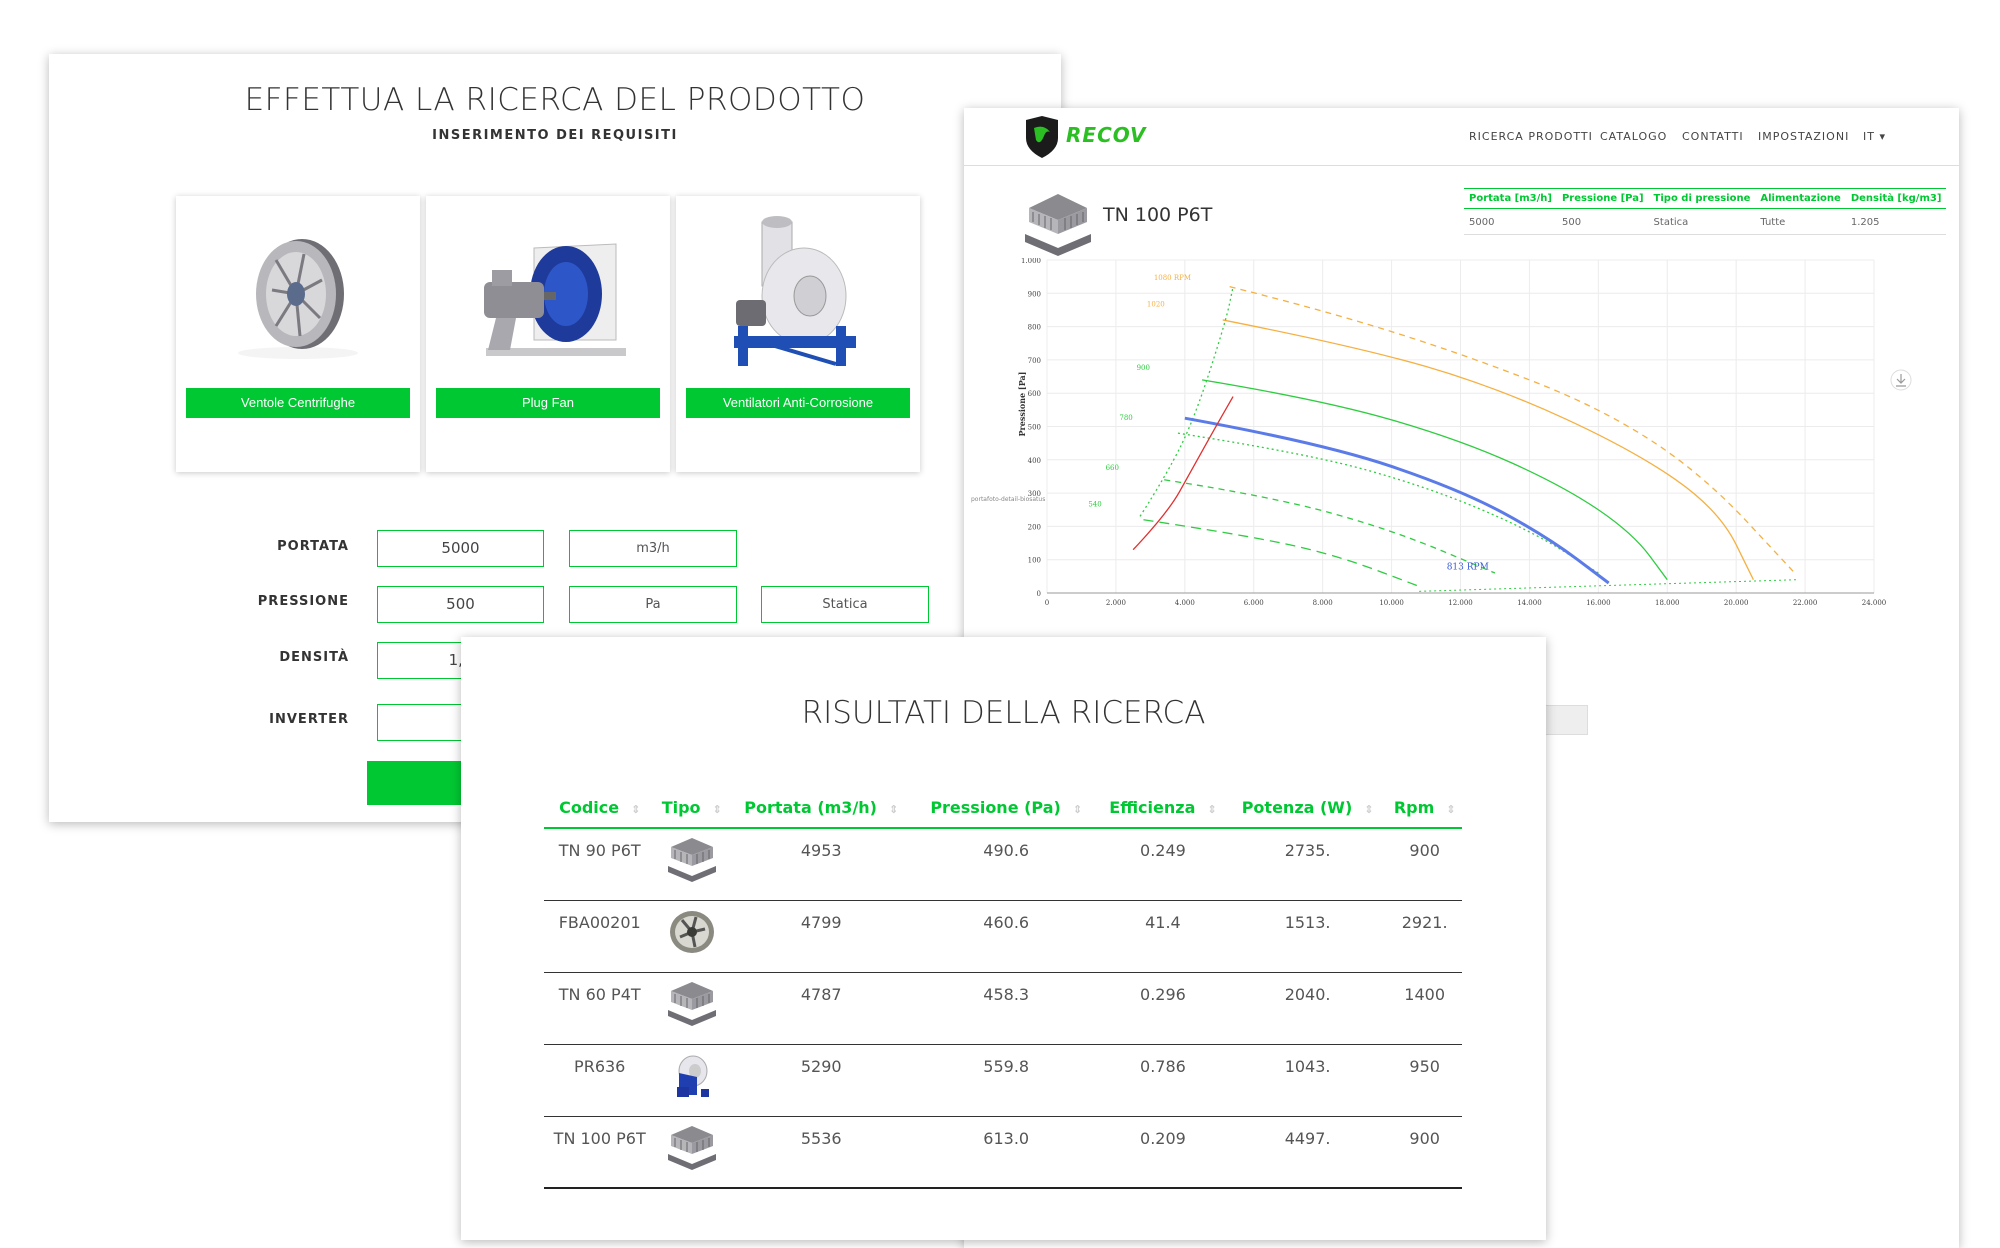  What do you see at coordinates (1896, 221) in the screenshot?
I see `spec-value-densita: 1.205` at bounding box center [1896, 221].